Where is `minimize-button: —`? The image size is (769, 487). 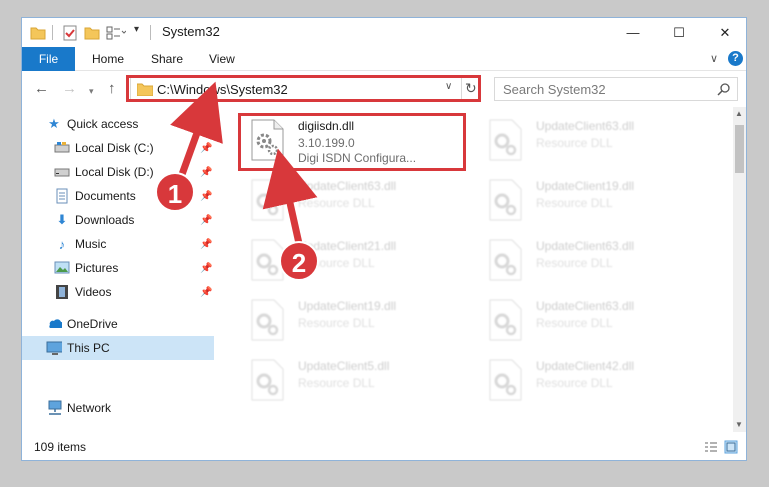 minimize-button: — is located at coordinates (633, 32).